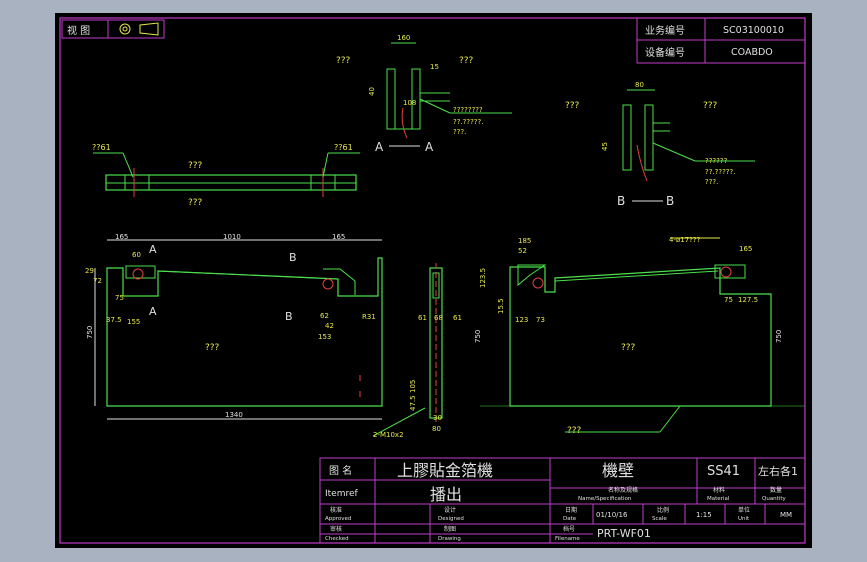 The image size is (867, 562). I want to click on plan-note-bottom: ???, so click(195, 203).